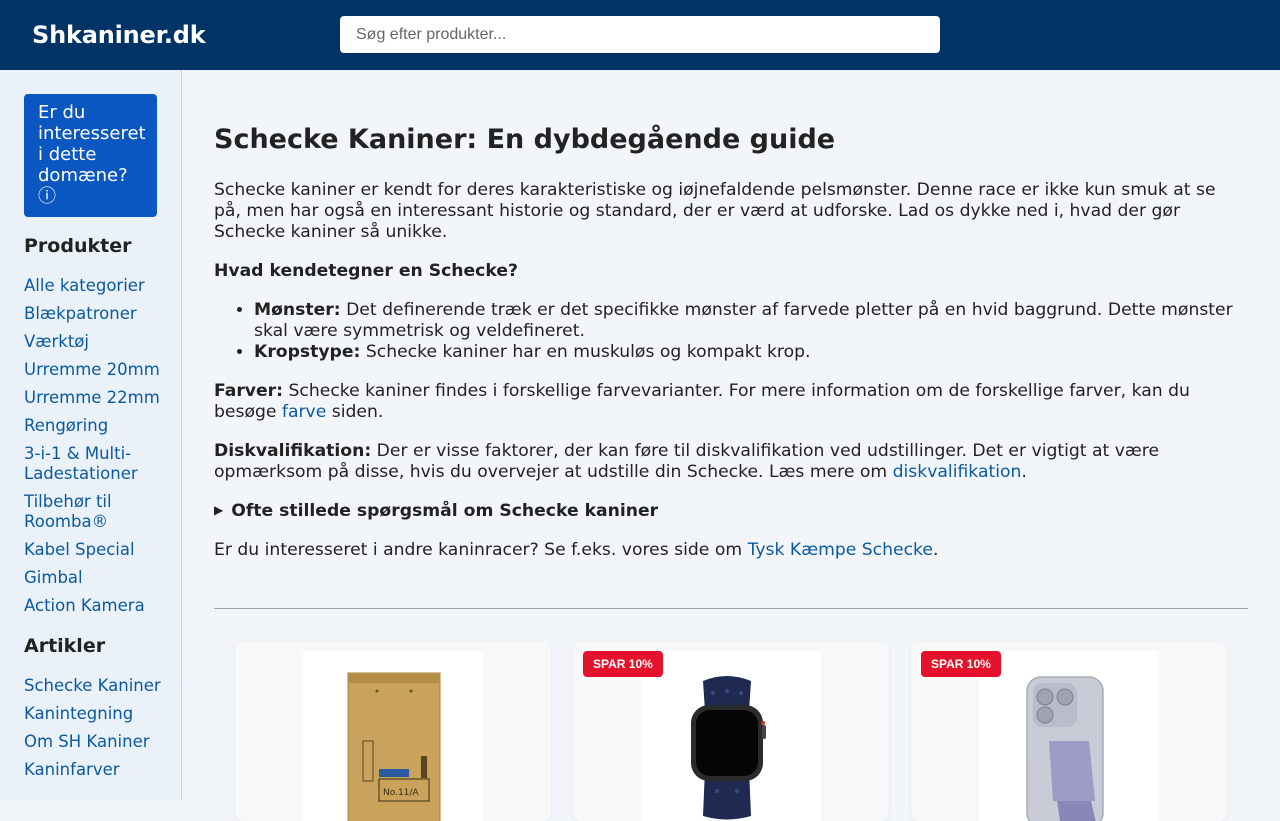 Image resolution: width=1280 pixels, height=821 pixels. Describe the element at coordinates (94, 770) in the screenshot. I see `sidebar-item-kaninfarver: Kaninfarver` at that location.